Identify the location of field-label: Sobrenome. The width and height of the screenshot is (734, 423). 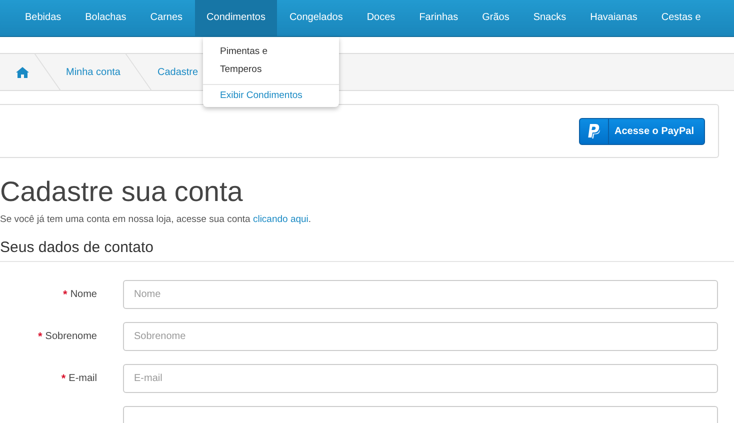
(71, 336).